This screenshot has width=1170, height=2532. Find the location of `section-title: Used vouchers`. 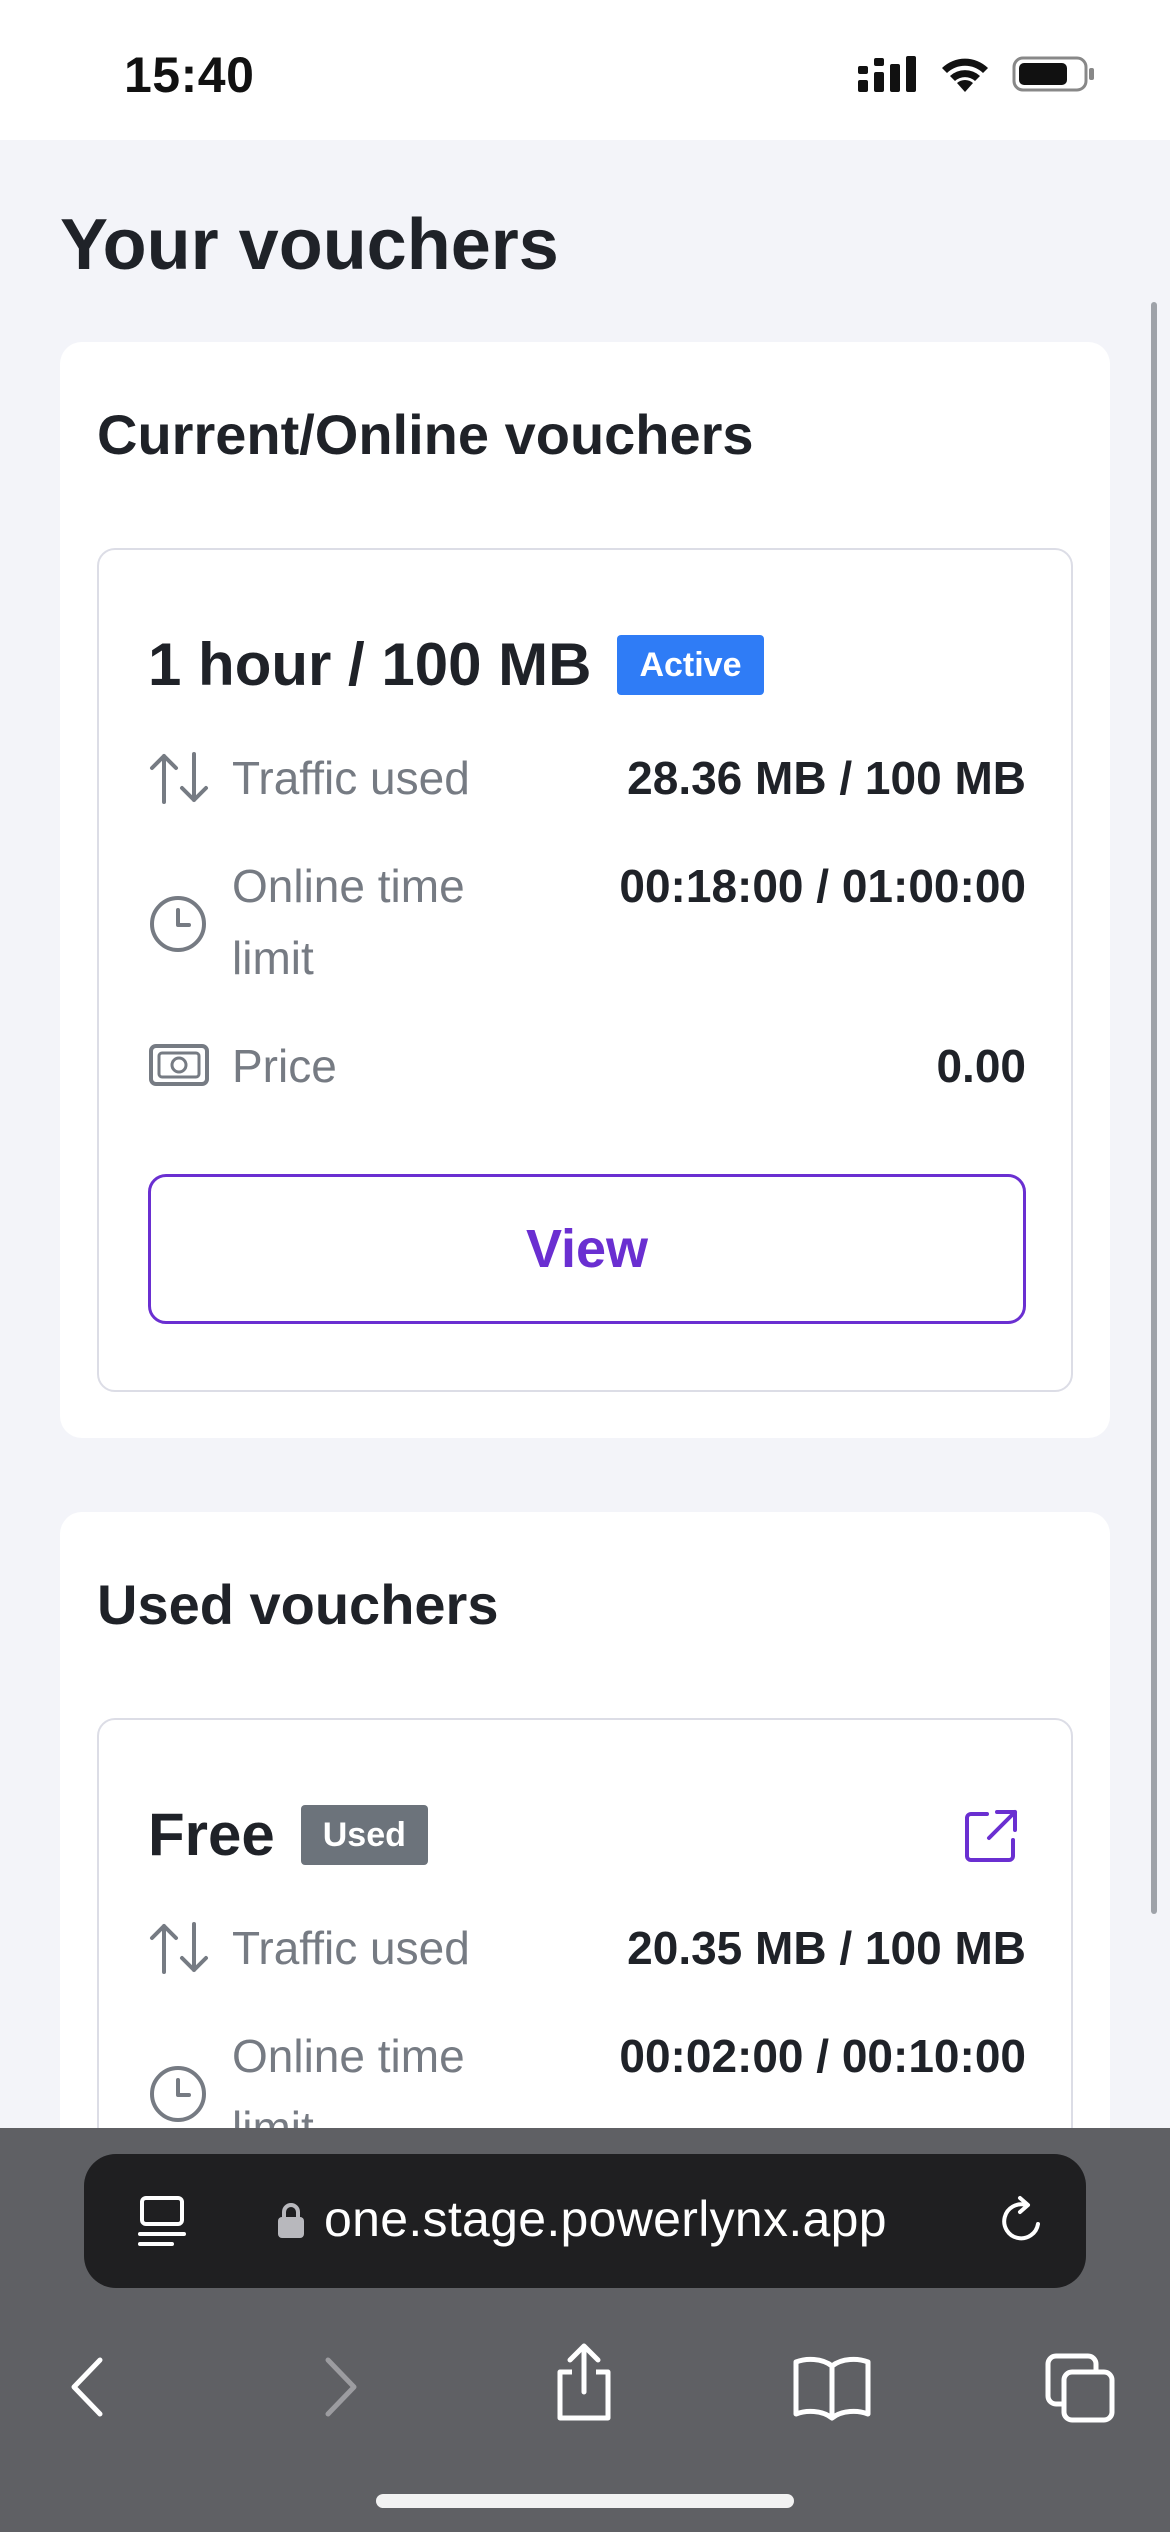

section-title: Used vouchers is located at coordinates (298, 1604).